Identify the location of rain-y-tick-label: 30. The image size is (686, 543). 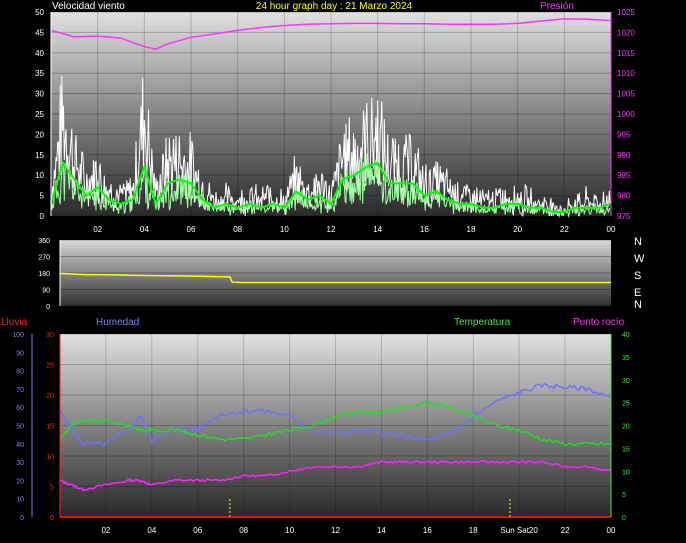
(50, 335).